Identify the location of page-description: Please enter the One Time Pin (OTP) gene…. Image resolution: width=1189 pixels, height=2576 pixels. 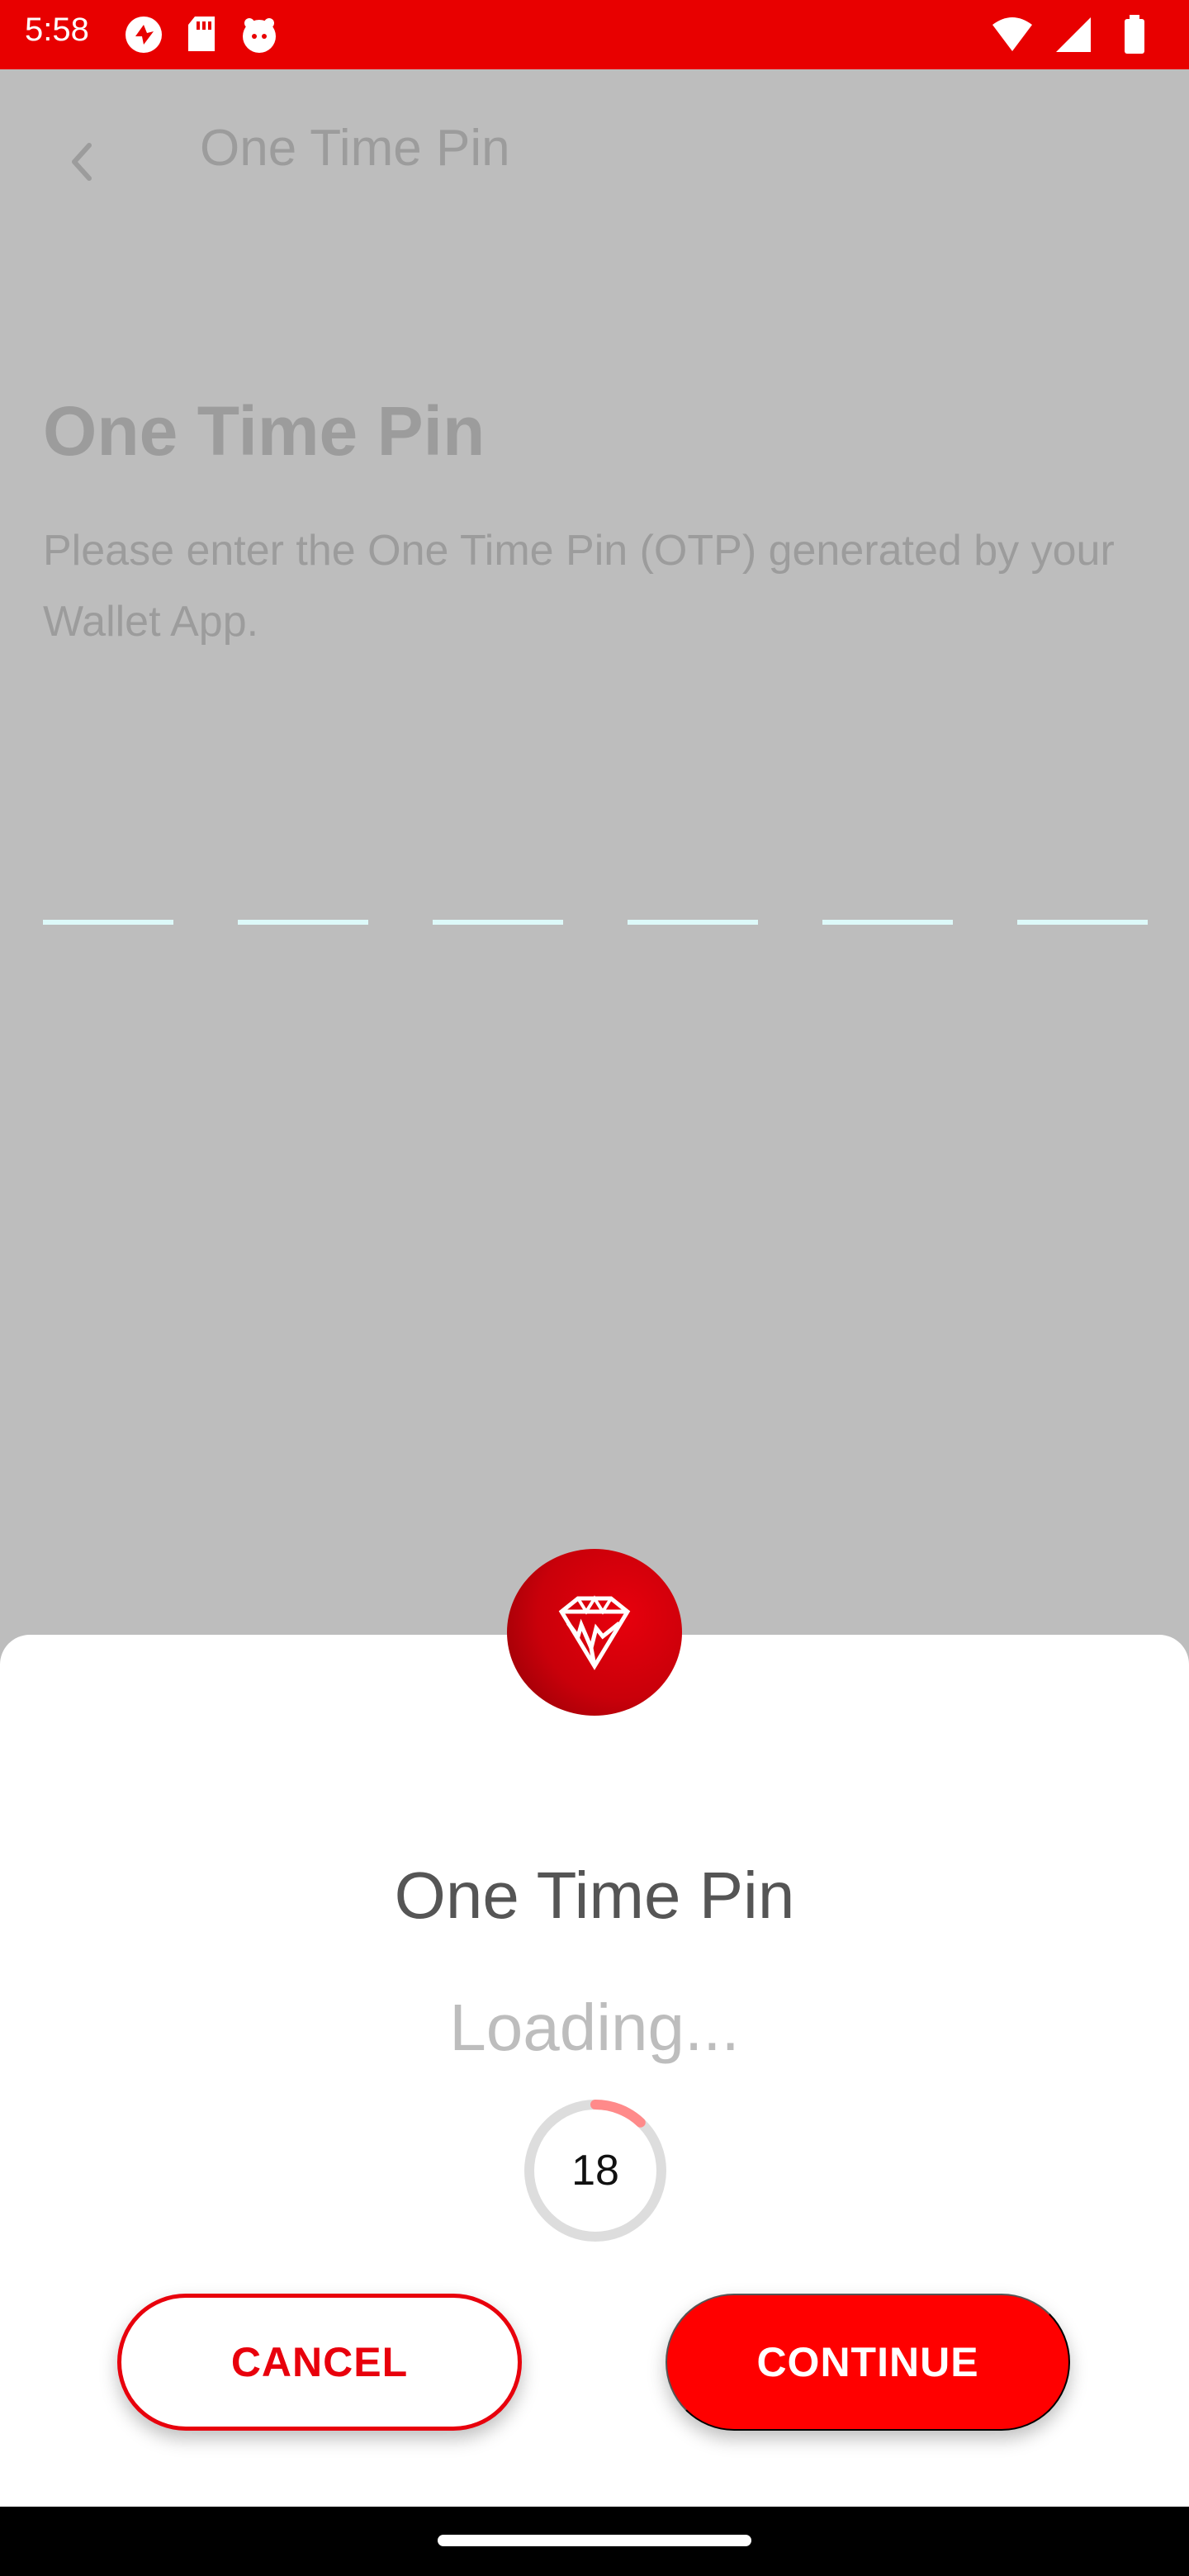
(579, 586).